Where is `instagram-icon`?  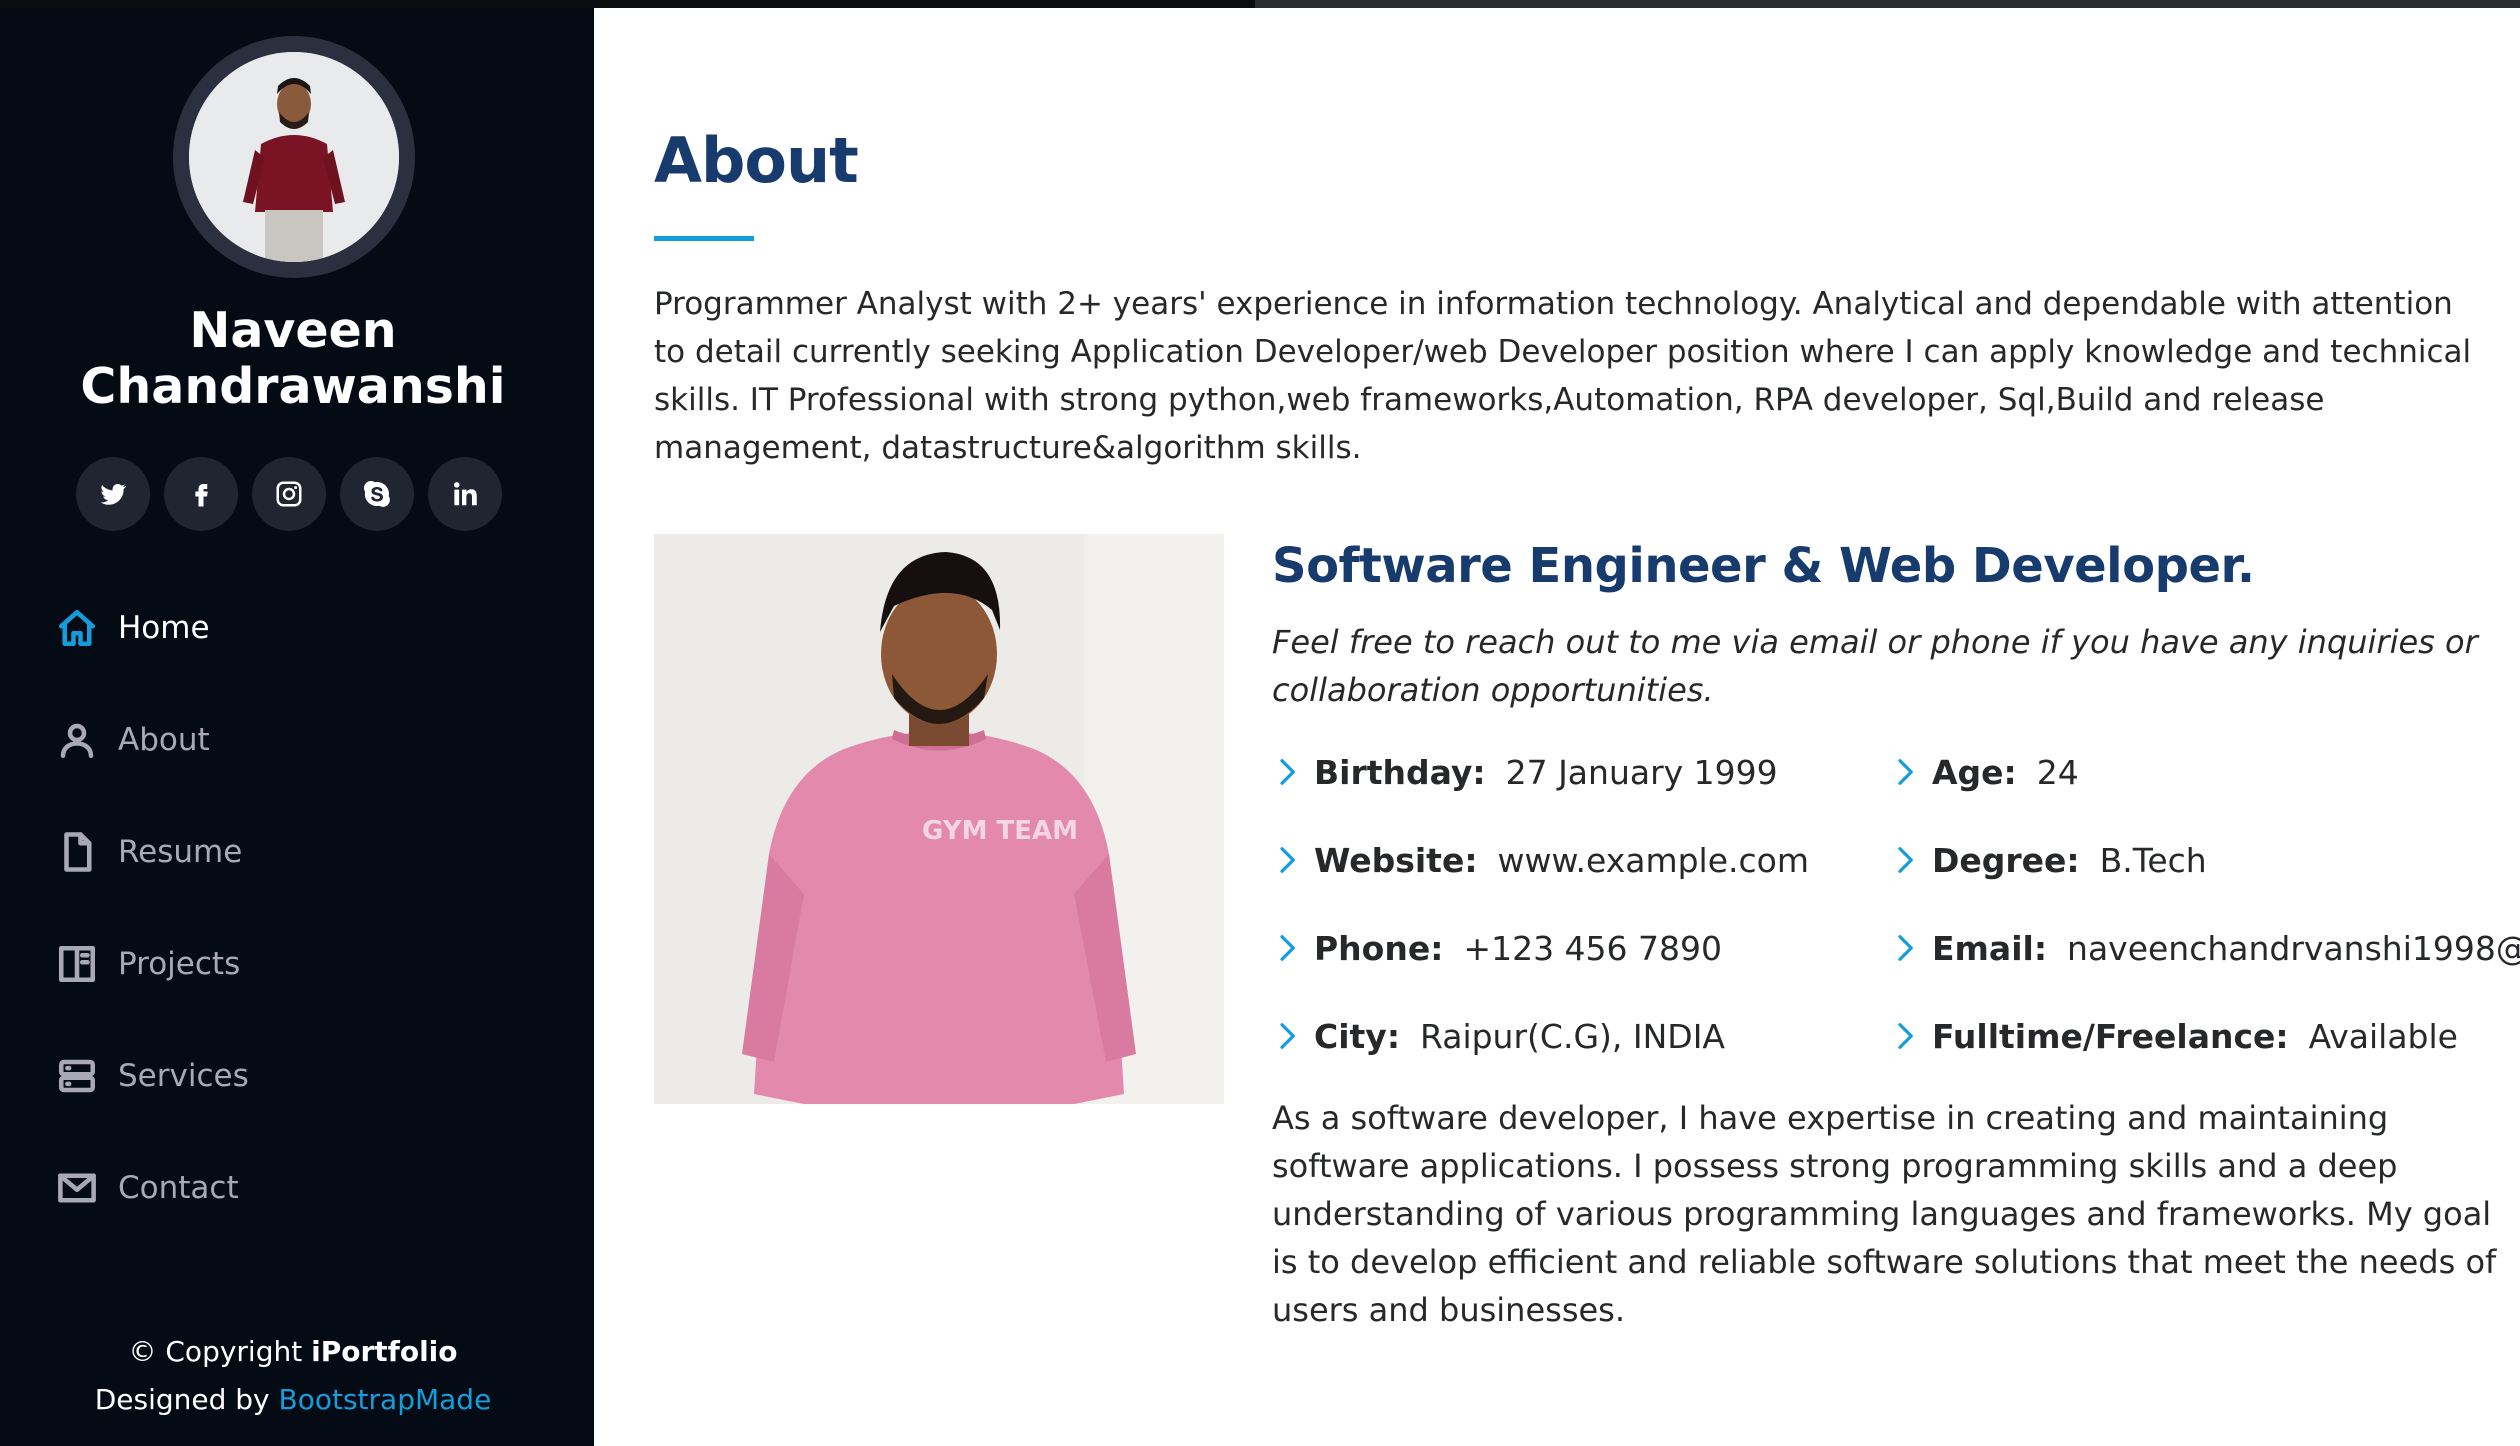 instagram-icon is located at coordinates (289, 494).